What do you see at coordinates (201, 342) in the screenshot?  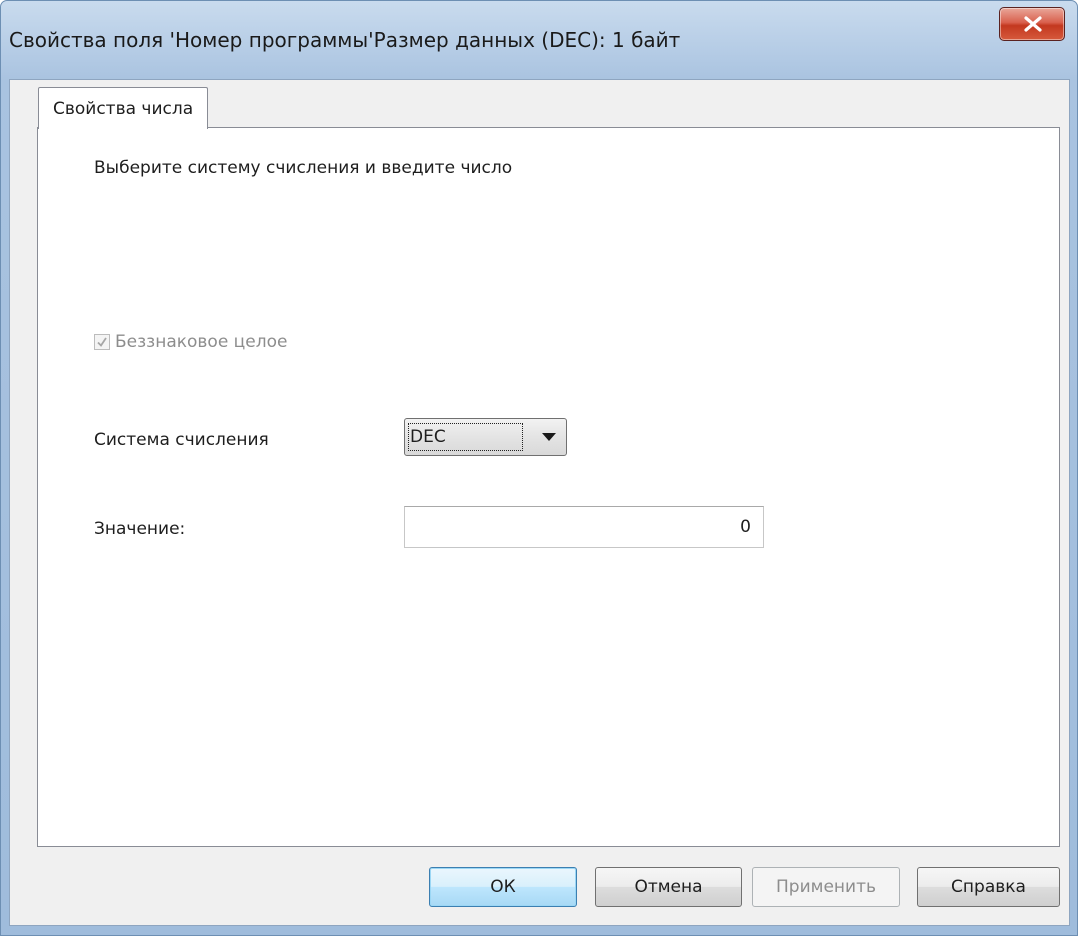 I see `unsigned-integer-label: Беззнаковое целое` at bounding box center [201, 342].